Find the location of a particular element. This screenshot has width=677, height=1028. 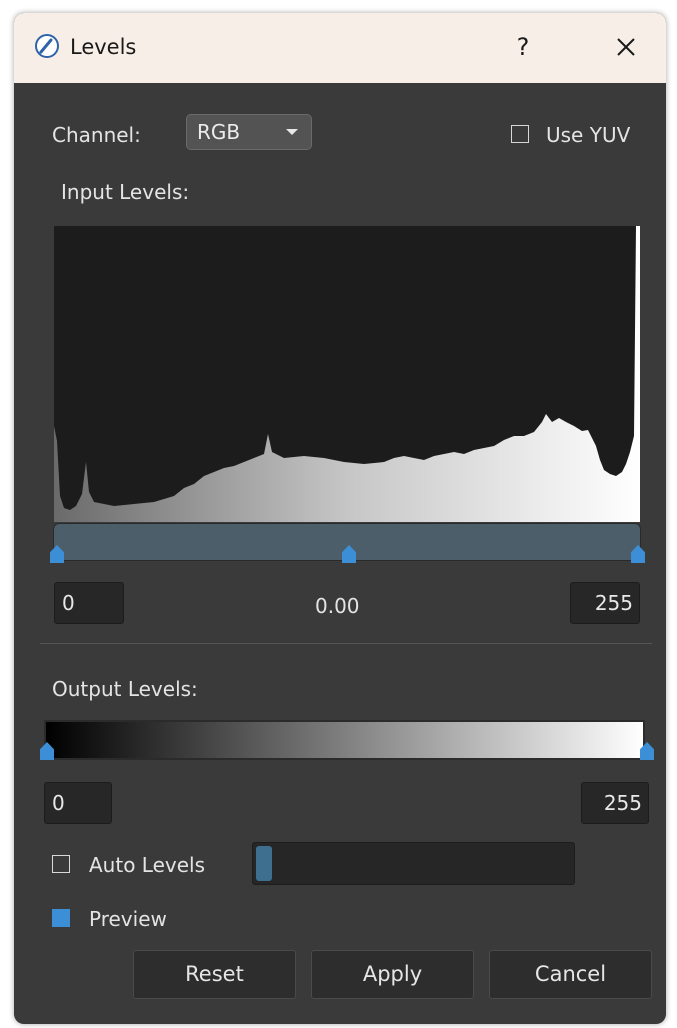

output-levels-gradient is located at coordinates (344, 740).